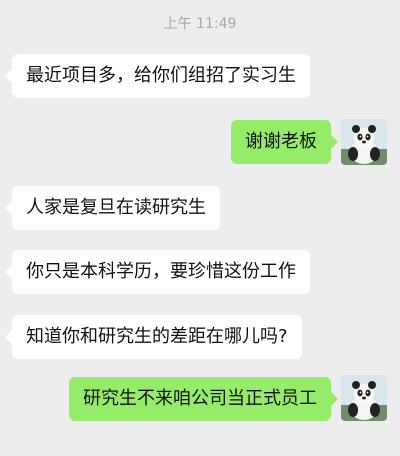  What do you see at coordinates (153, 337) in the screenshot?
I see `message-bubble-incoming: 知道你和研究生的差距在哪儿吗?` at bounding box center [153, 337].